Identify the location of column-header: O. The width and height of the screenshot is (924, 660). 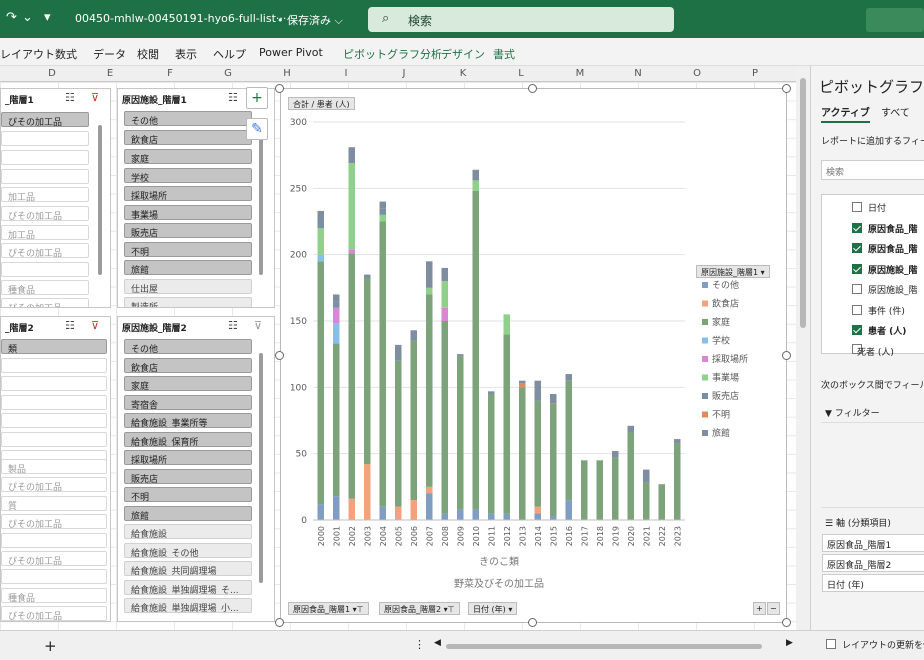
(697, 73).